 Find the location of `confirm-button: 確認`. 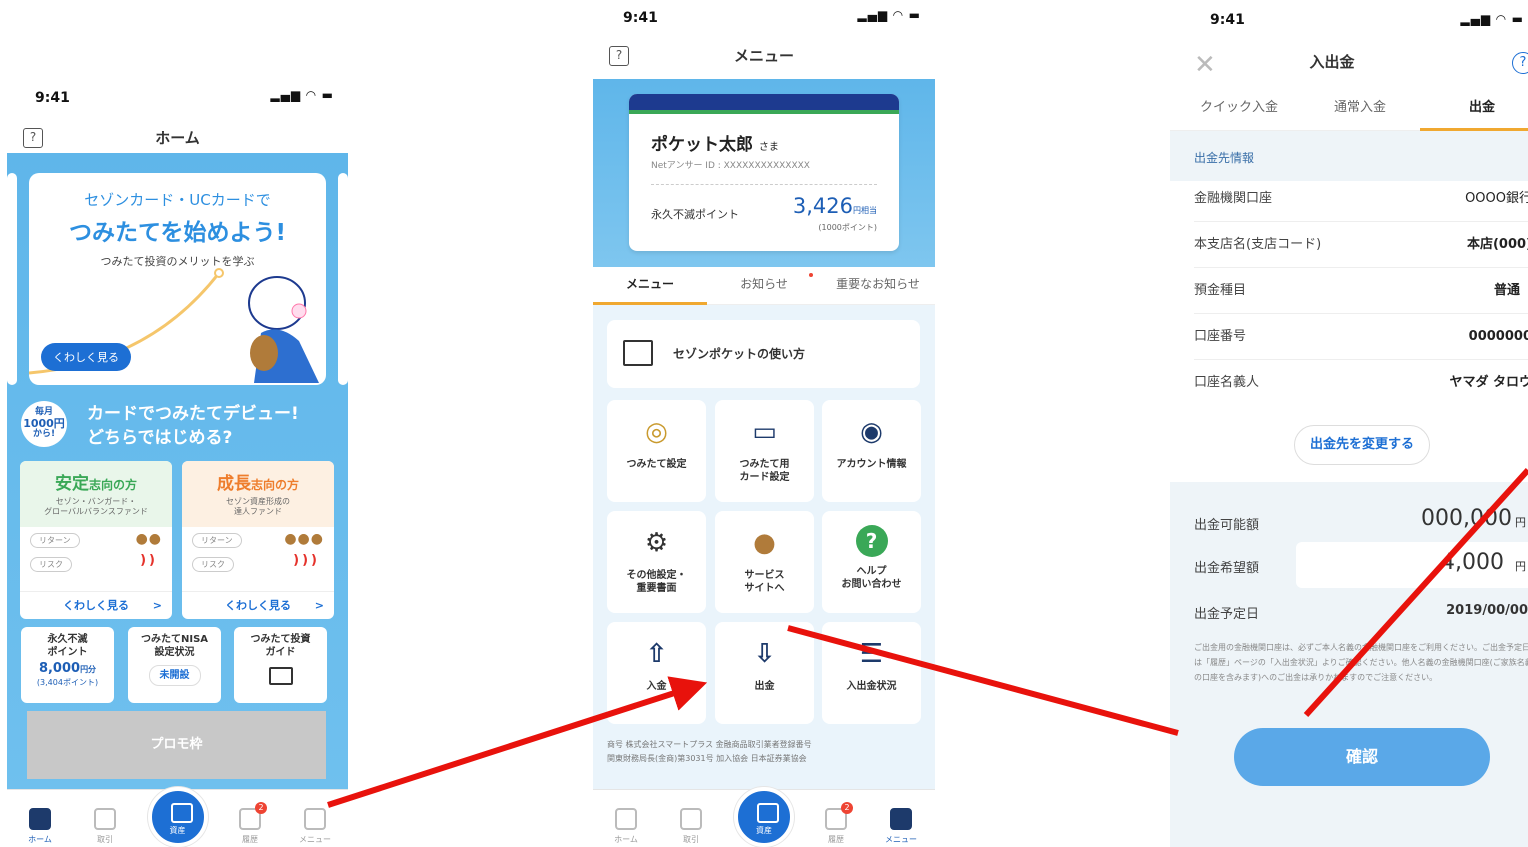

confirm-button: 確認 is located at coordinates (1362, 757).